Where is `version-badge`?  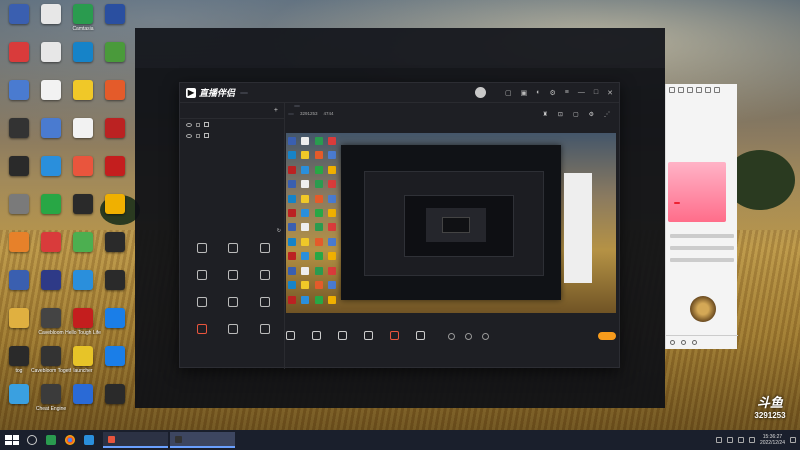
version-badge is located at coordinates (244, 92).